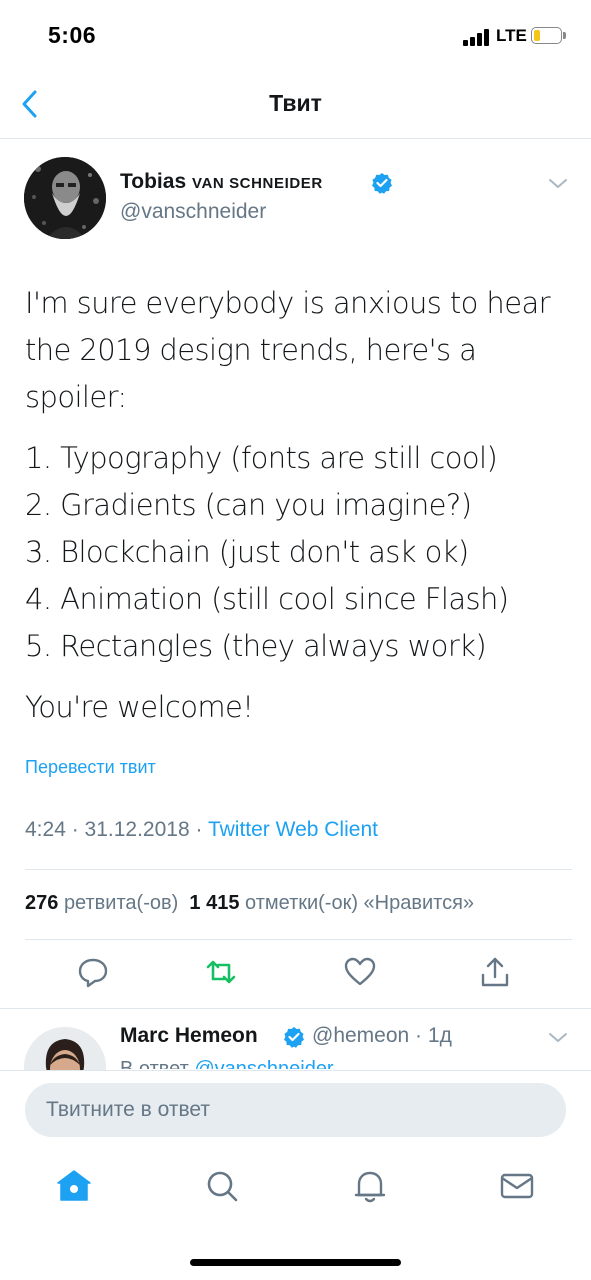 The width and height of the screenshot is (591, 1280). I want to click on author-name: Tobias VAN SCHNEIDER, so click(221, 182).